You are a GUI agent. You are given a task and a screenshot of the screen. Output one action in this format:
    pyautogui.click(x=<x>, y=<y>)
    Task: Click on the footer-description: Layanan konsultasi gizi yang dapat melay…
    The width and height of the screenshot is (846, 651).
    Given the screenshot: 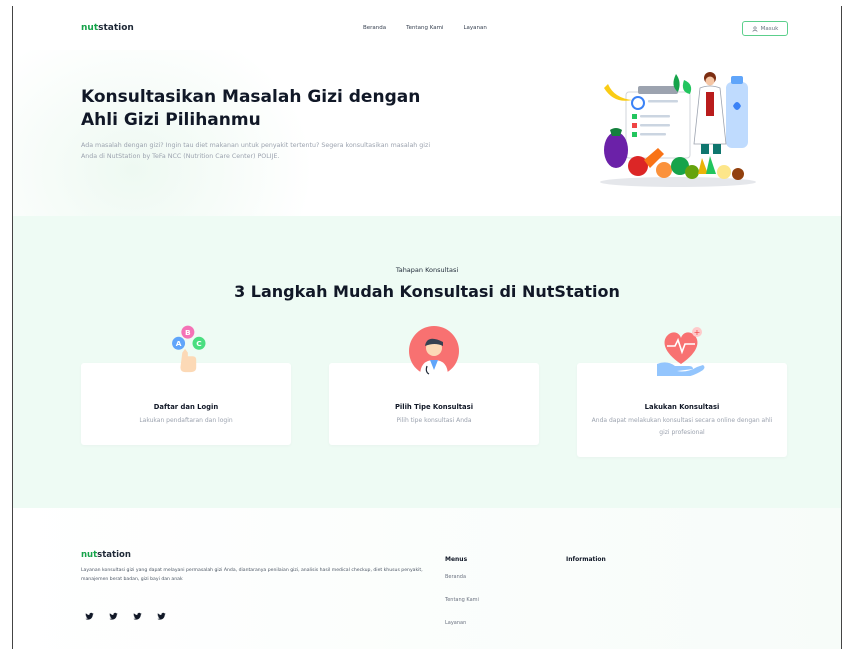 What is the action you would take?
    pyautogui.click(x=252, y=575)
    